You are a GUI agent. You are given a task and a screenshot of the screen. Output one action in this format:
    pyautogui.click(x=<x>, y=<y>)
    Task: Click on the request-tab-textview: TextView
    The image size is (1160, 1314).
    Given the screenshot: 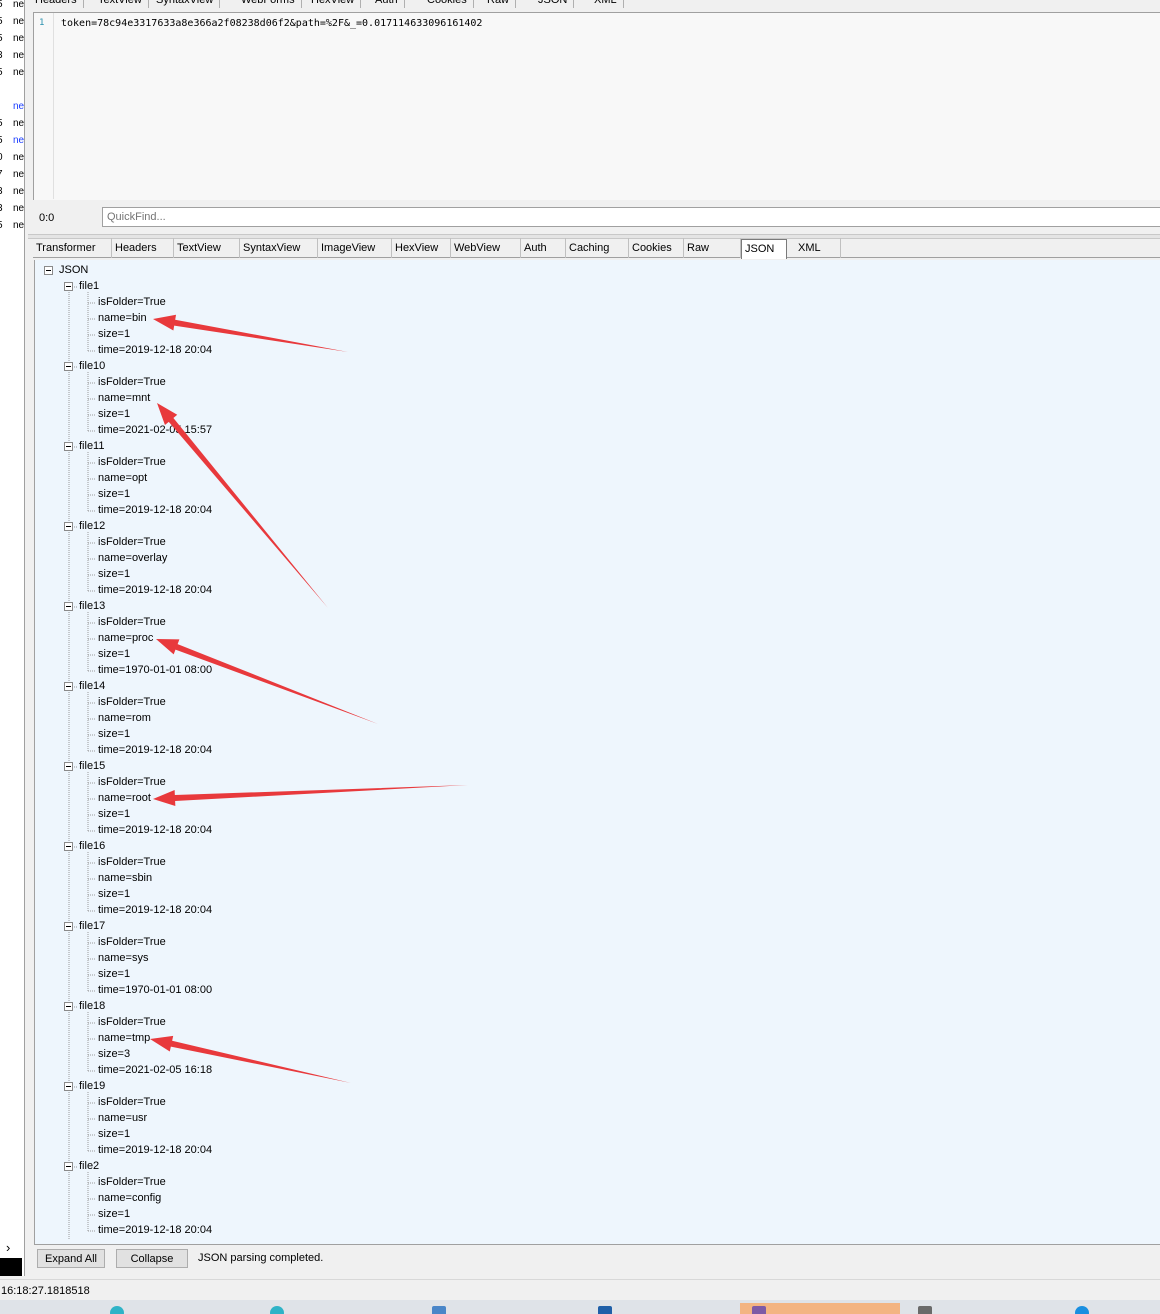 What is the action you would take?
    pyautogui.click(x=123, y=4)
    